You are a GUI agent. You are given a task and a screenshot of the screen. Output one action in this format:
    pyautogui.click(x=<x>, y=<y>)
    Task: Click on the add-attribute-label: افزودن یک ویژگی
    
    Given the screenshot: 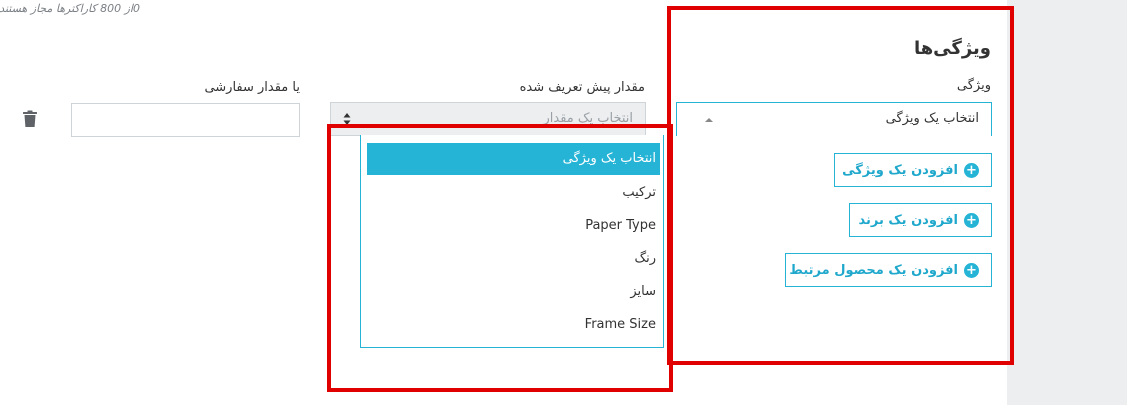 What is the action you would take?
    pyautogui.click(x=900, y=170)
    